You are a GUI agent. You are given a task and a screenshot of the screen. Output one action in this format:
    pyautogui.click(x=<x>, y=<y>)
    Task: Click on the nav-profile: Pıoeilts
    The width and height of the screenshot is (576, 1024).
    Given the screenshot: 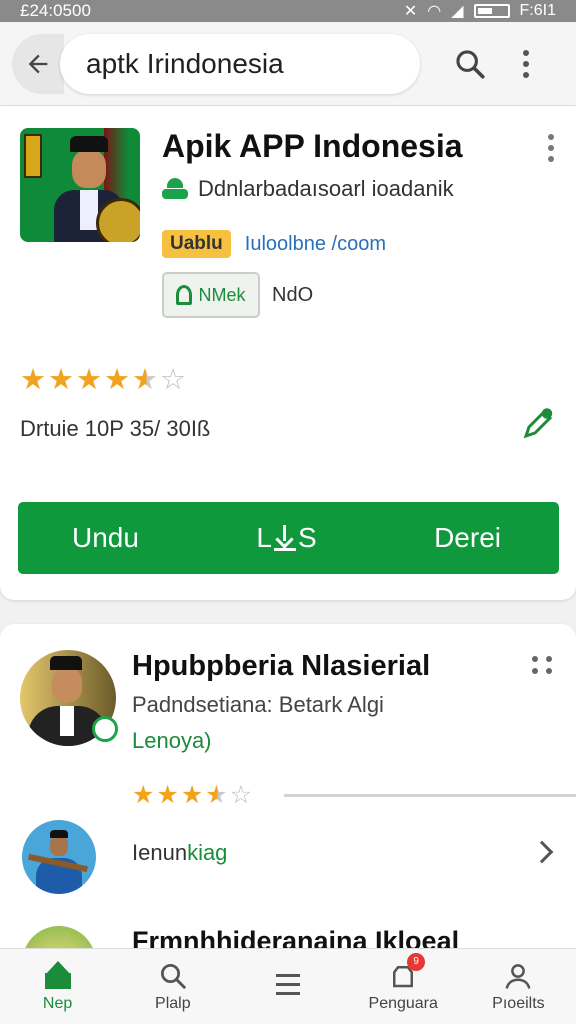 What is the action you would take?
    pyautogui.click(x=518, y=986)
    